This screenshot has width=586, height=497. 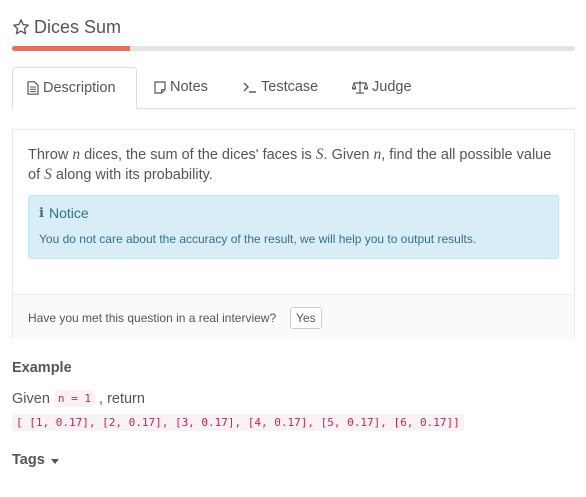 I want to click on tab-bar: Description Notes Testcase Judge, so click(x=293, y=88).